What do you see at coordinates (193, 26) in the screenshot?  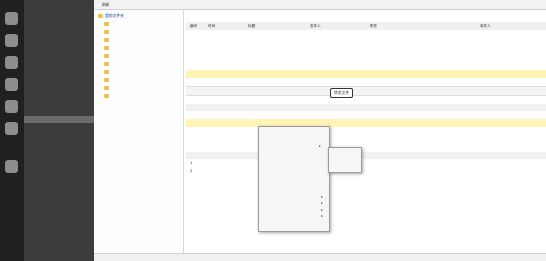 I see `column-header: 编号` at bounding box center [193, 26].